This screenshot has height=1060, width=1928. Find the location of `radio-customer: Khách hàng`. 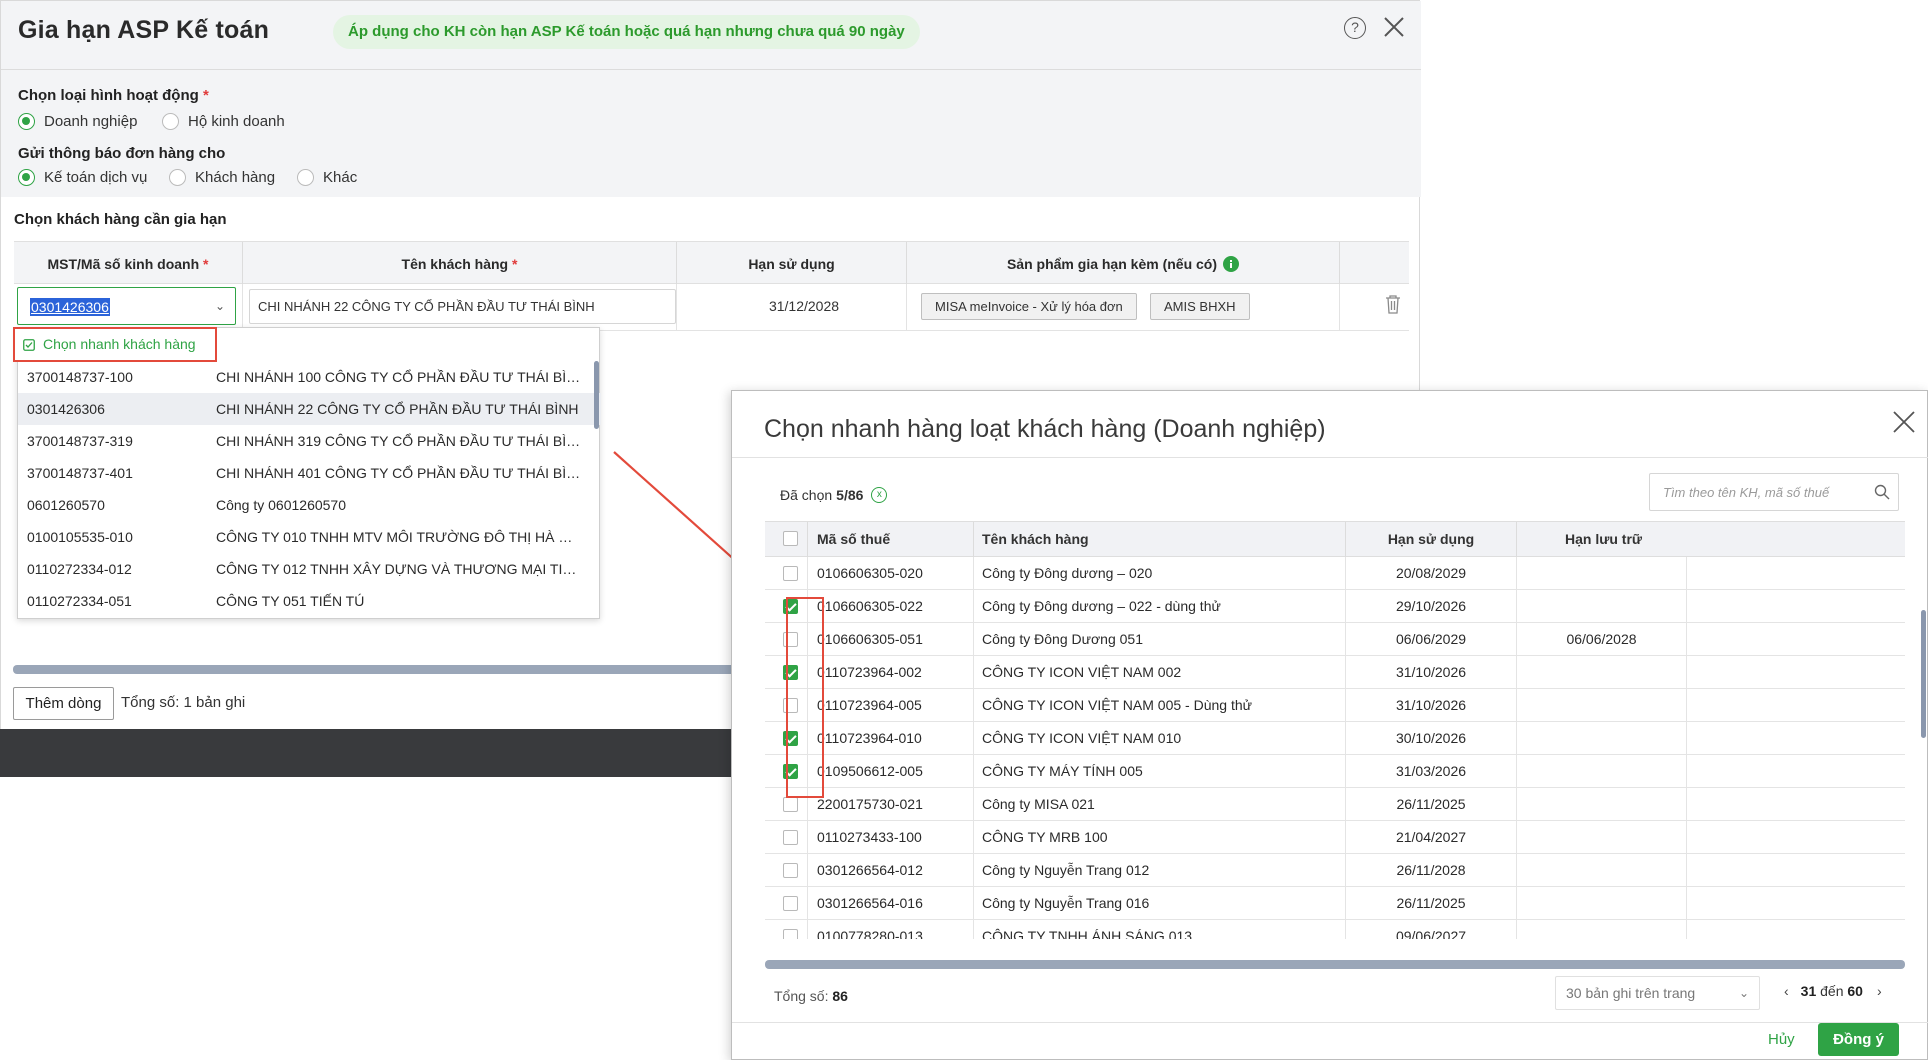

radio-customer: Khách hàng is located at coordinates (222, 177).